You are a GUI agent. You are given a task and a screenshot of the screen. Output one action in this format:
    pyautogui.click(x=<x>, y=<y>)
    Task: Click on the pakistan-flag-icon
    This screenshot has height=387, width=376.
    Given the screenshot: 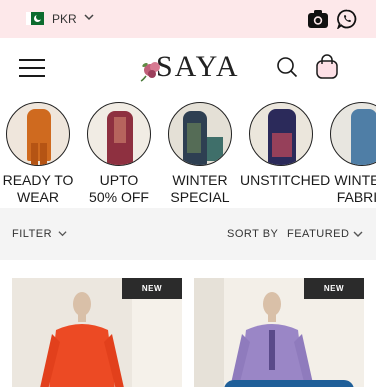 What is the action you would take?
    pyautogui.click(x=35, y=18)
    